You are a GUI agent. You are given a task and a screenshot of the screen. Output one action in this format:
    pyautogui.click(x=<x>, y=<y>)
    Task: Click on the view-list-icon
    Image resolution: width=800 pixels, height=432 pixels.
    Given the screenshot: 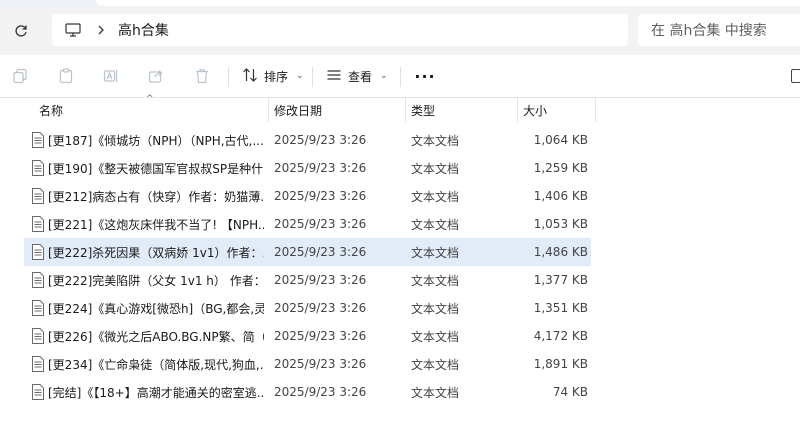 What is the action you would take?
    pyautogui.click(x=334, y=76)
    